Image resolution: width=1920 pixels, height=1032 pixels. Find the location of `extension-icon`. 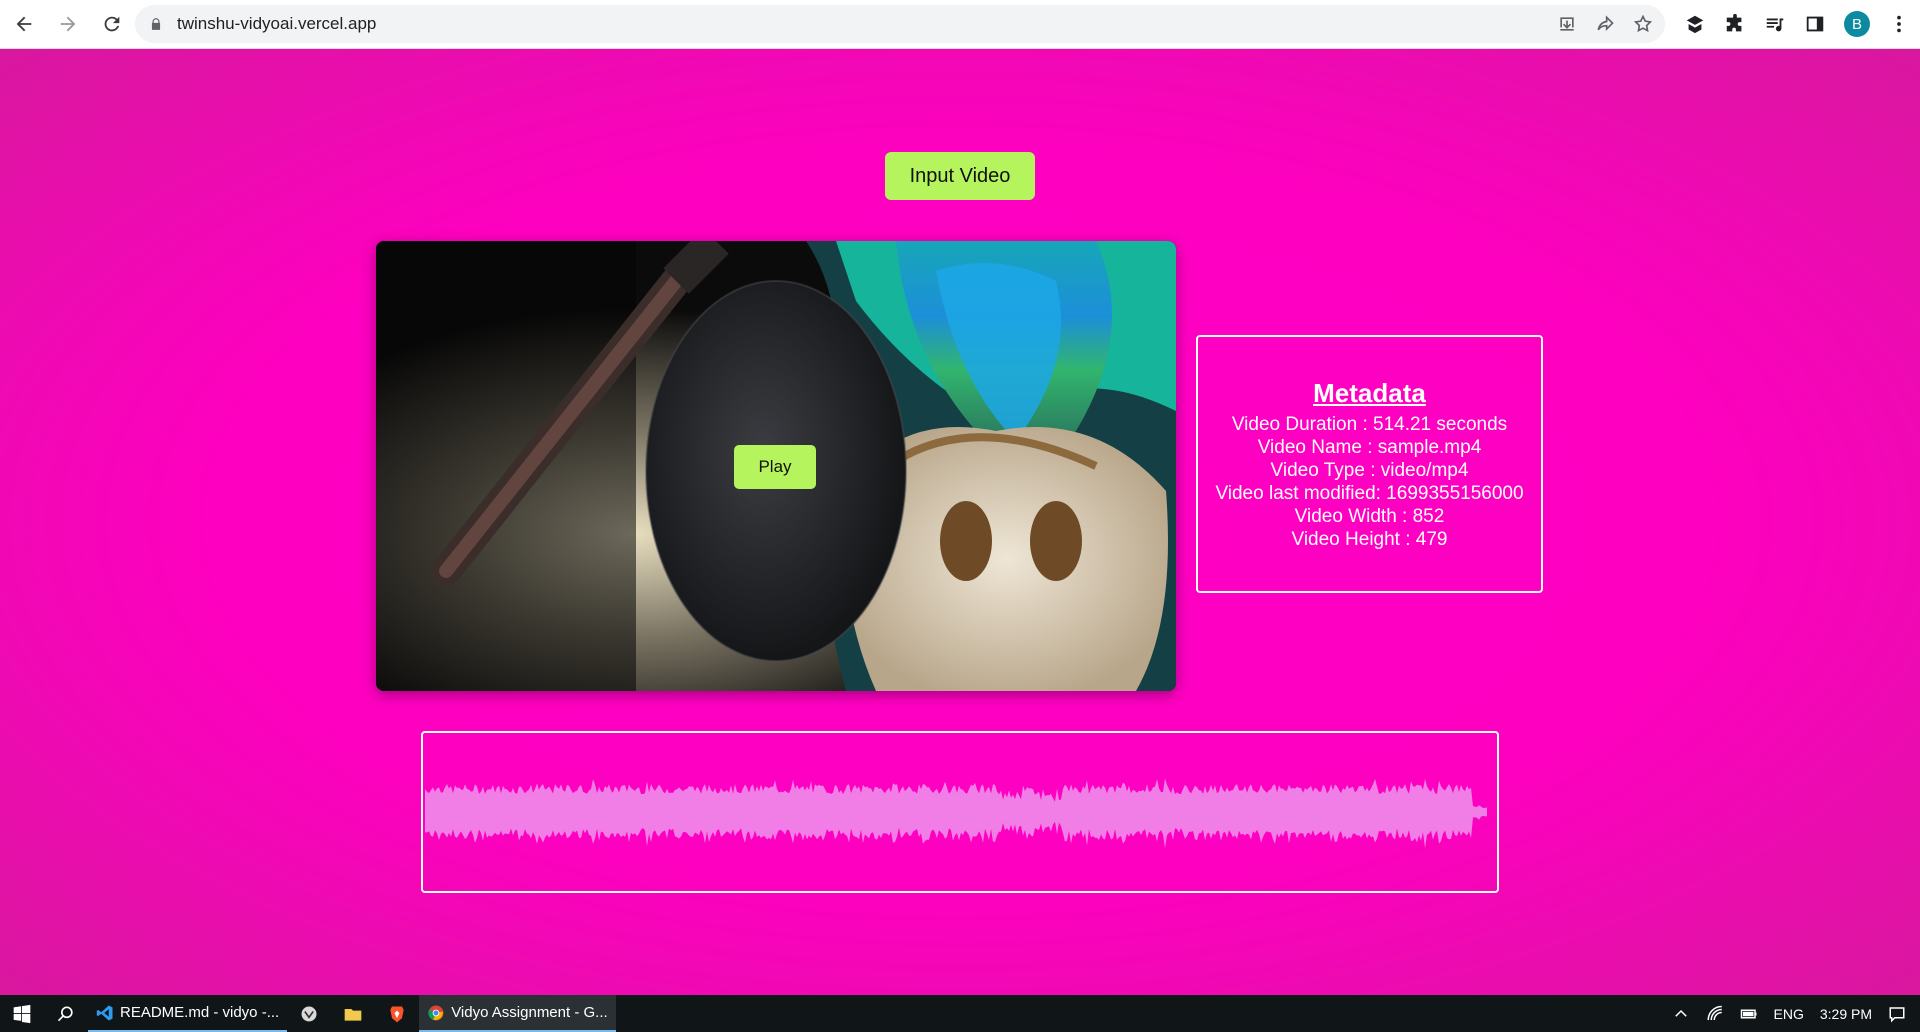

extension-icon is located at coordinates (1695, 24).